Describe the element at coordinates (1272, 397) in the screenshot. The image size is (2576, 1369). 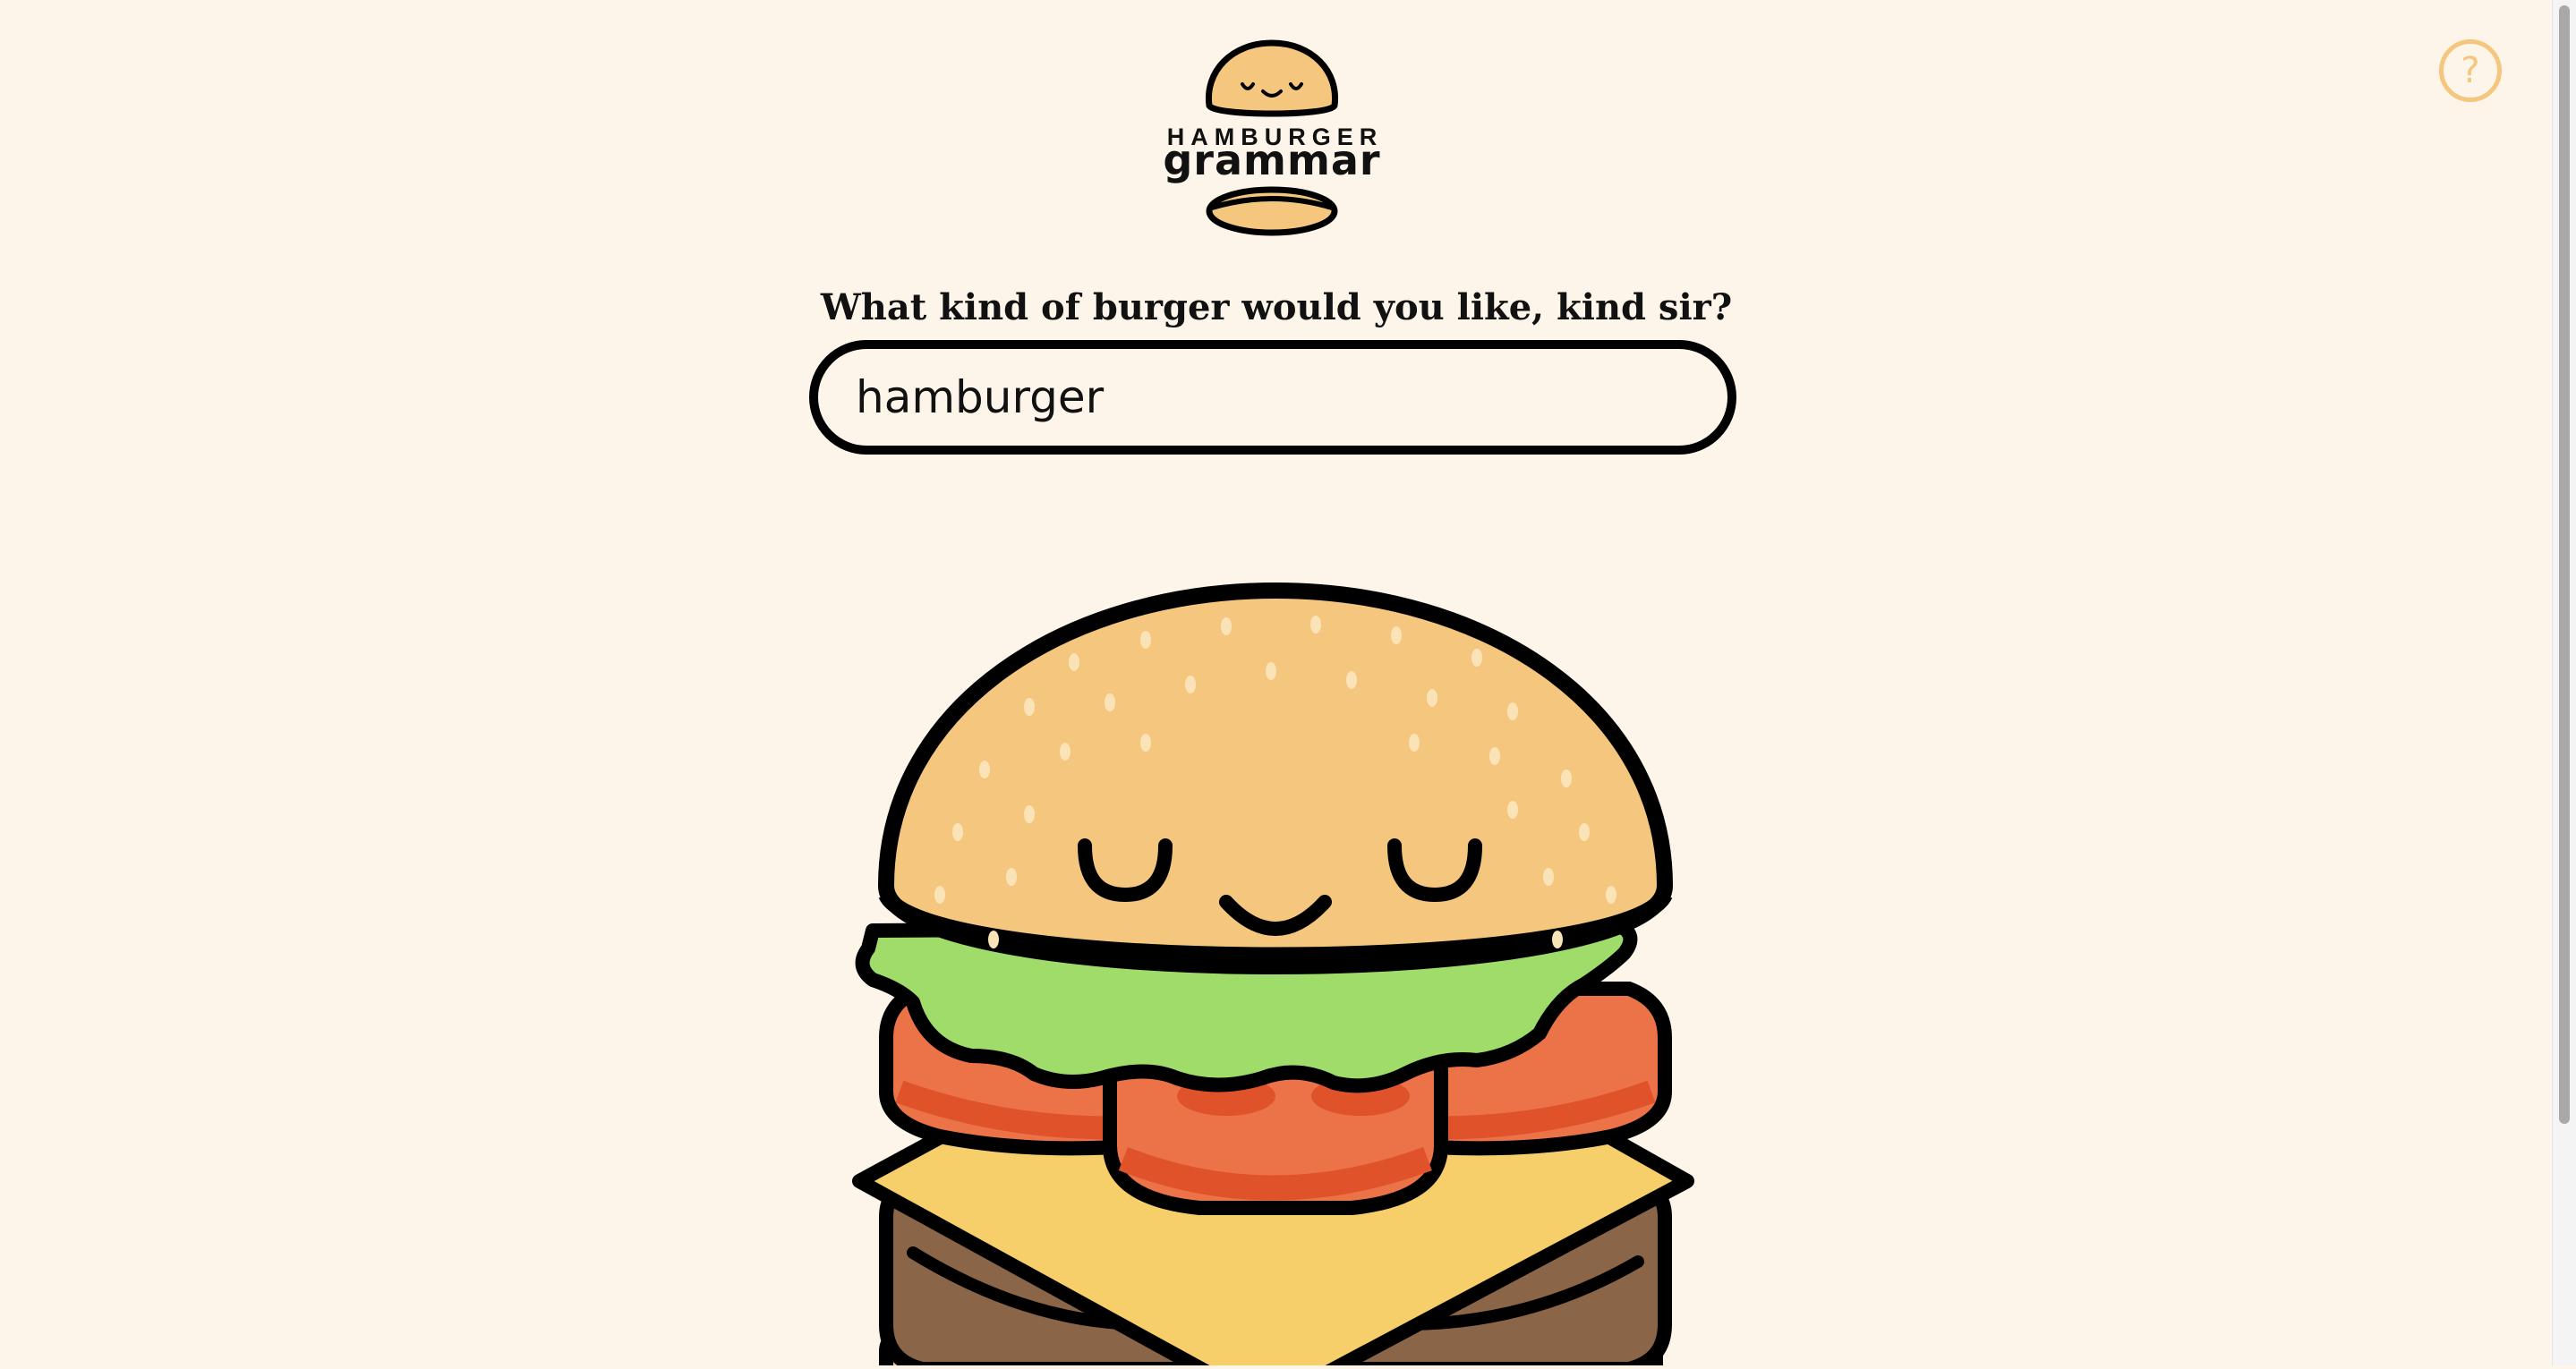
I see `burger-order-input` at that location.